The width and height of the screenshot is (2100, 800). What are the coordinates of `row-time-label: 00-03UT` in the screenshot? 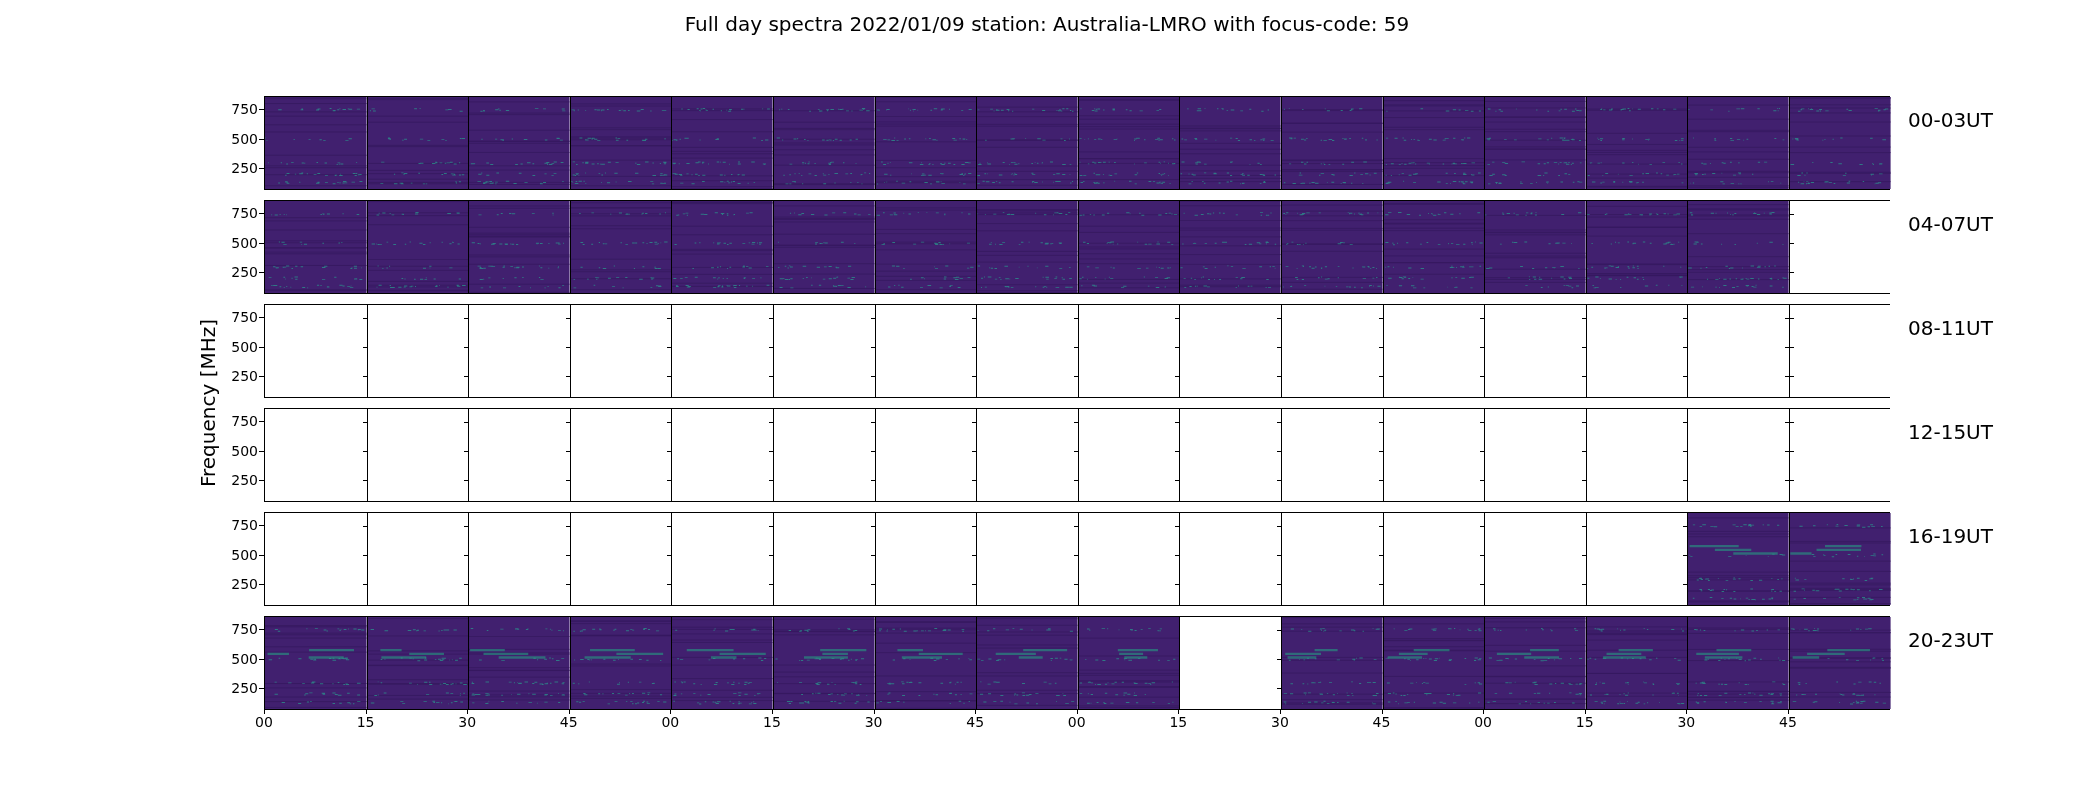 It's located at (1950, 120).